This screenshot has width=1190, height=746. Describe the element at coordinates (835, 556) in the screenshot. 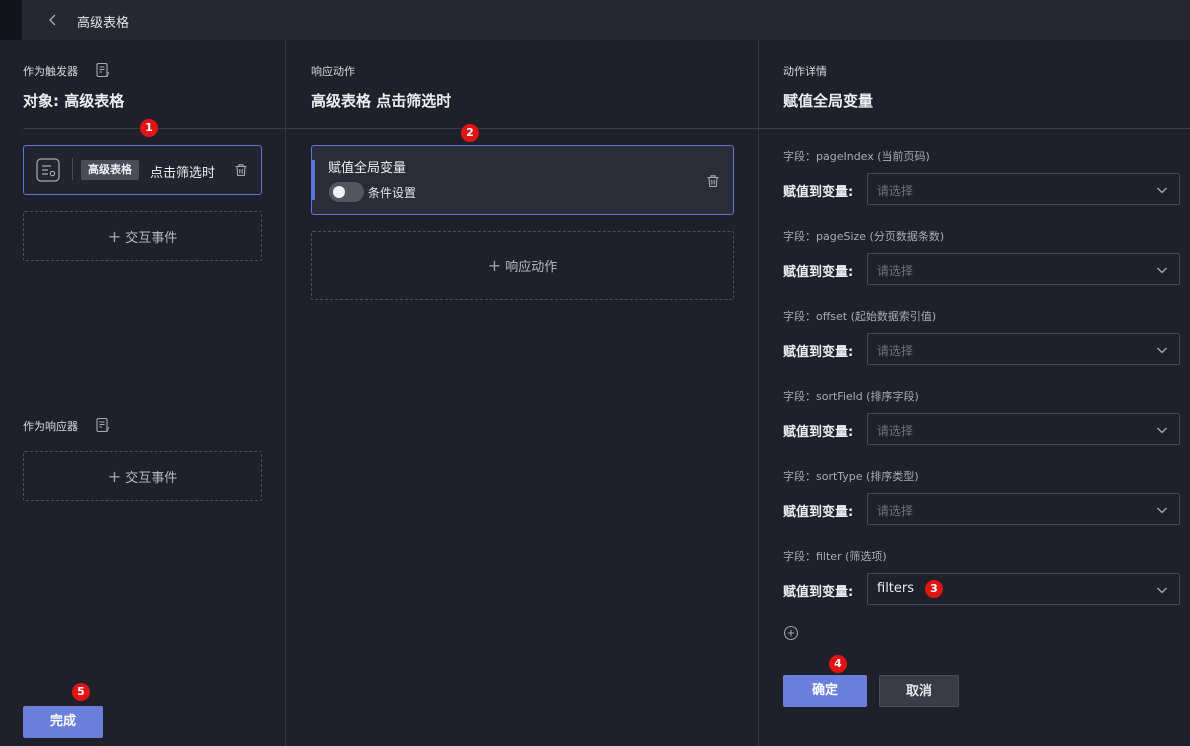

I see `field-label: 字段：filter (筛选项)` at that location.